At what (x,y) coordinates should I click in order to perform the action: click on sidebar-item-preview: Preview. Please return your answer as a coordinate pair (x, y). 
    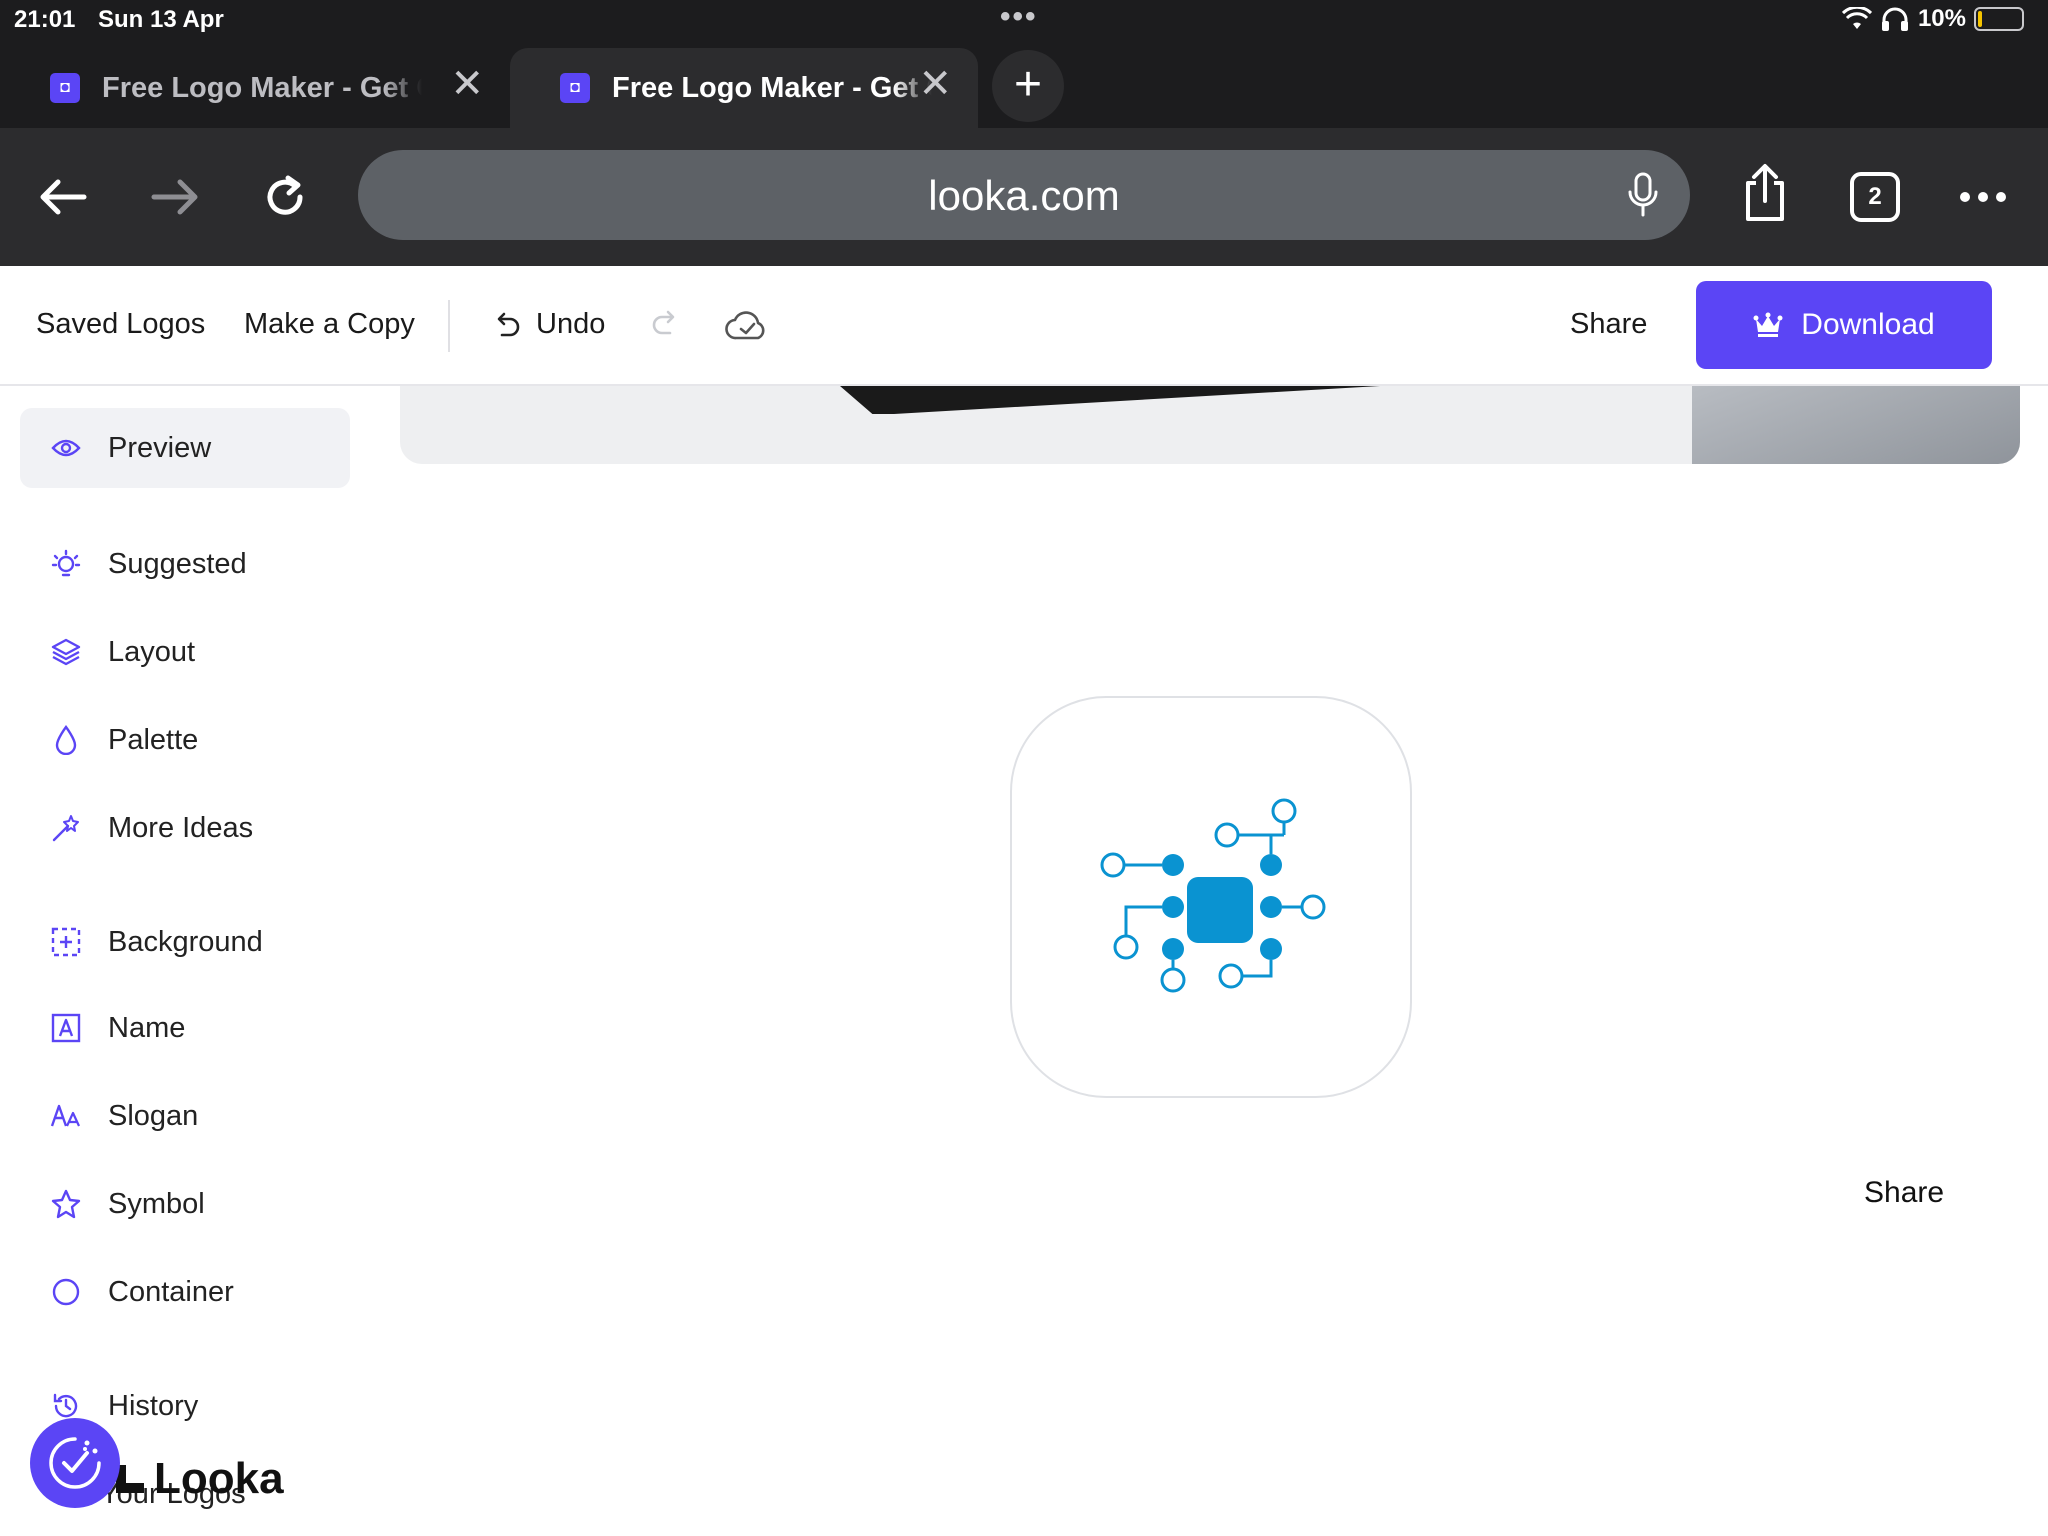
    Looking at the image, I should click on (185, 448).